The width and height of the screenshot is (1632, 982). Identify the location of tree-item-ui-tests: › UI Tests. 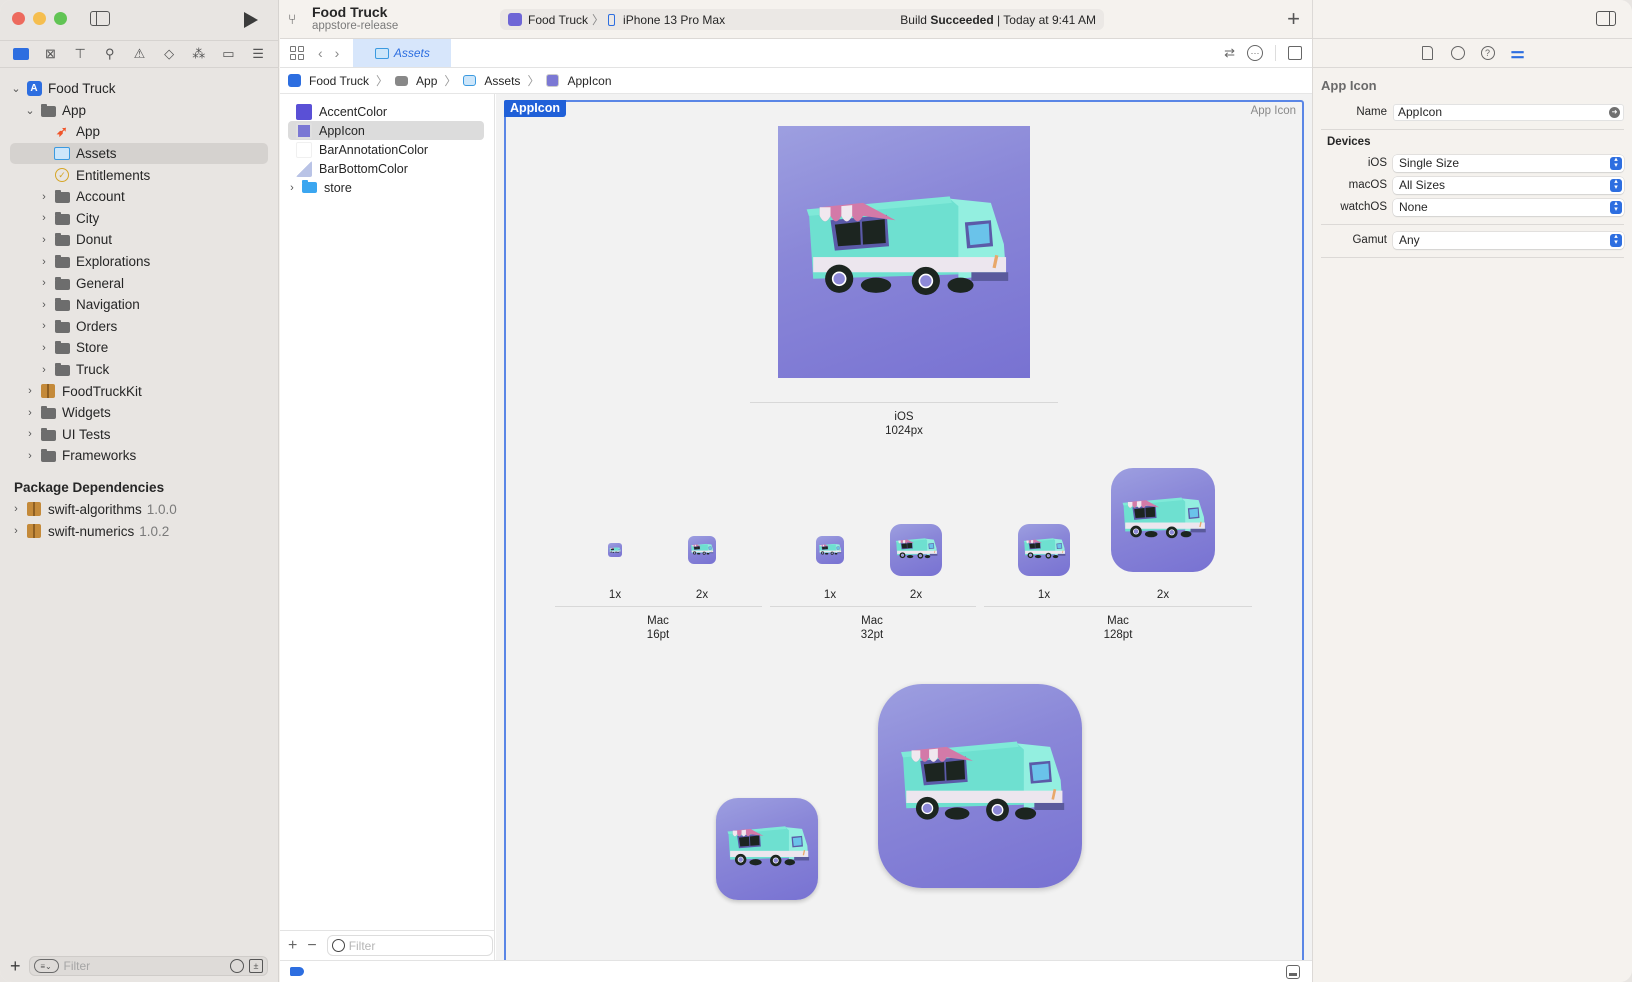
(139, 435).